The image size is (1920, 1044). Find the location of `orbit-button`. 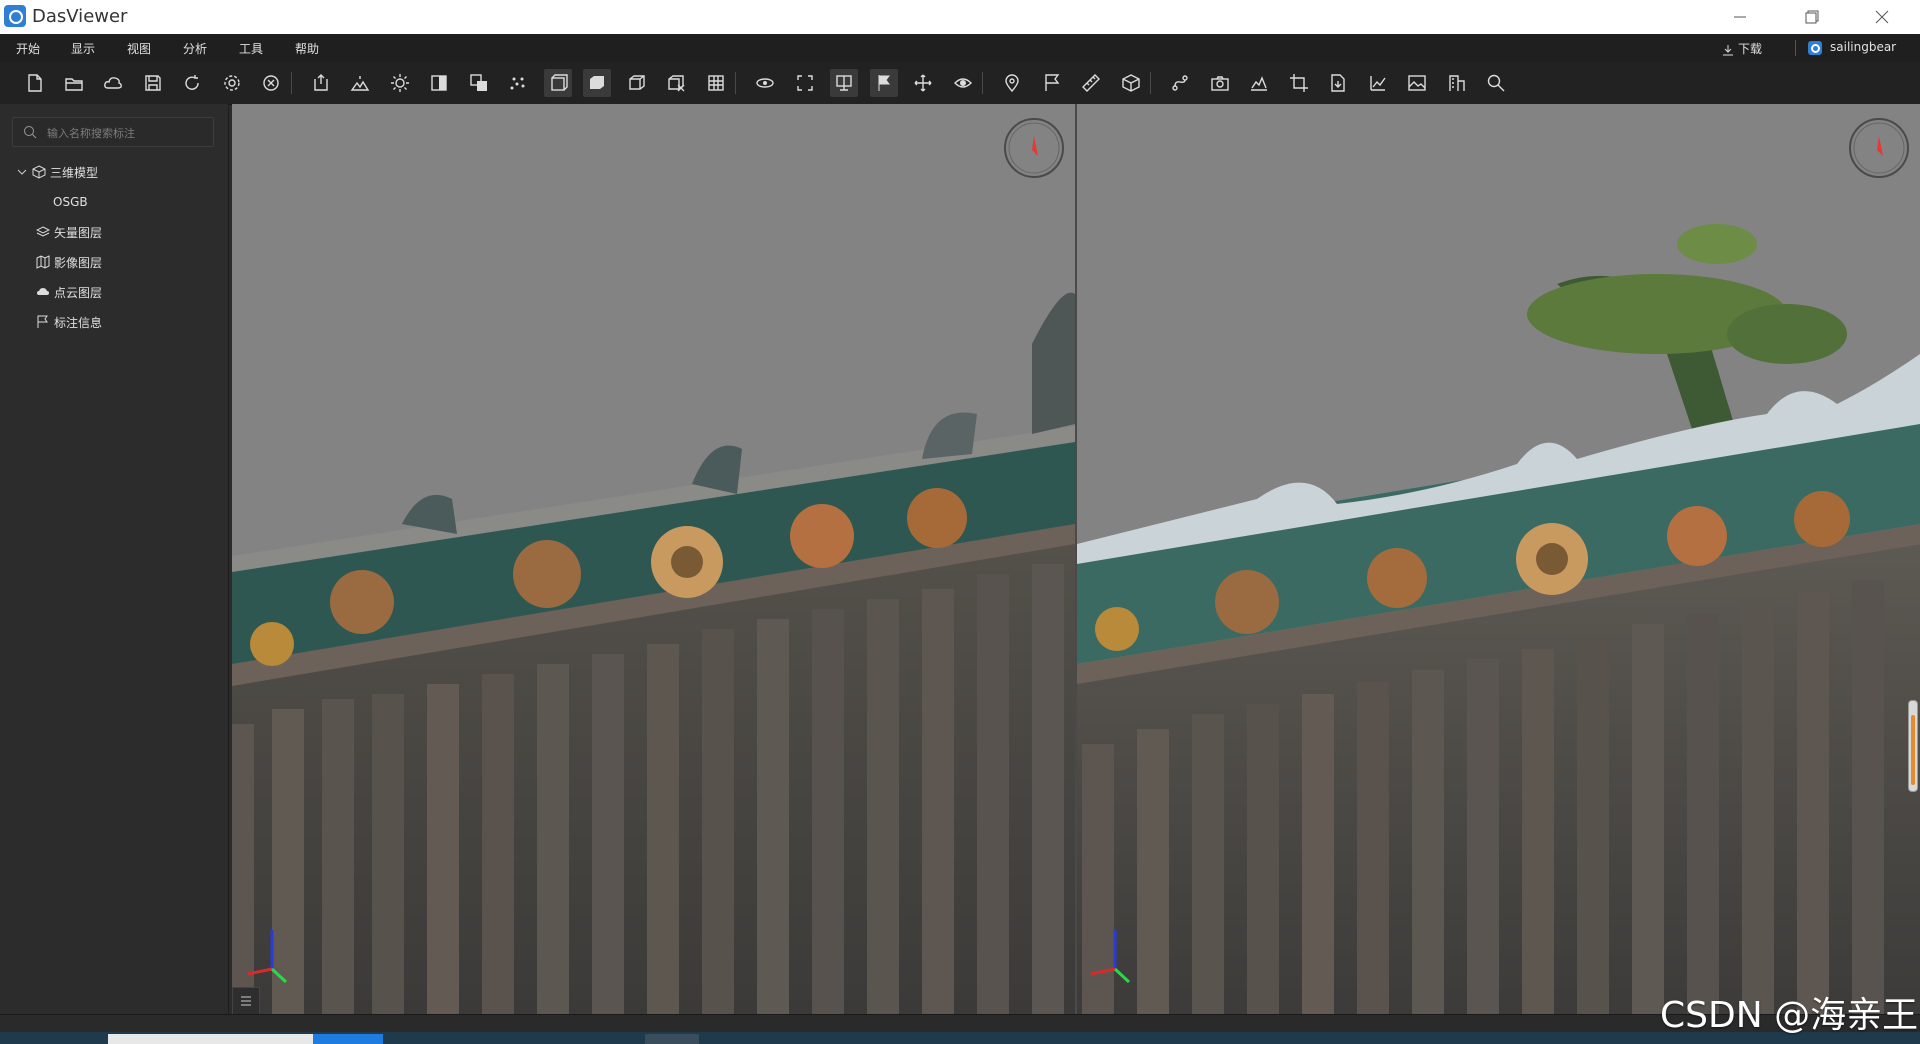

orbit-button is located at coordinates (765, 83).